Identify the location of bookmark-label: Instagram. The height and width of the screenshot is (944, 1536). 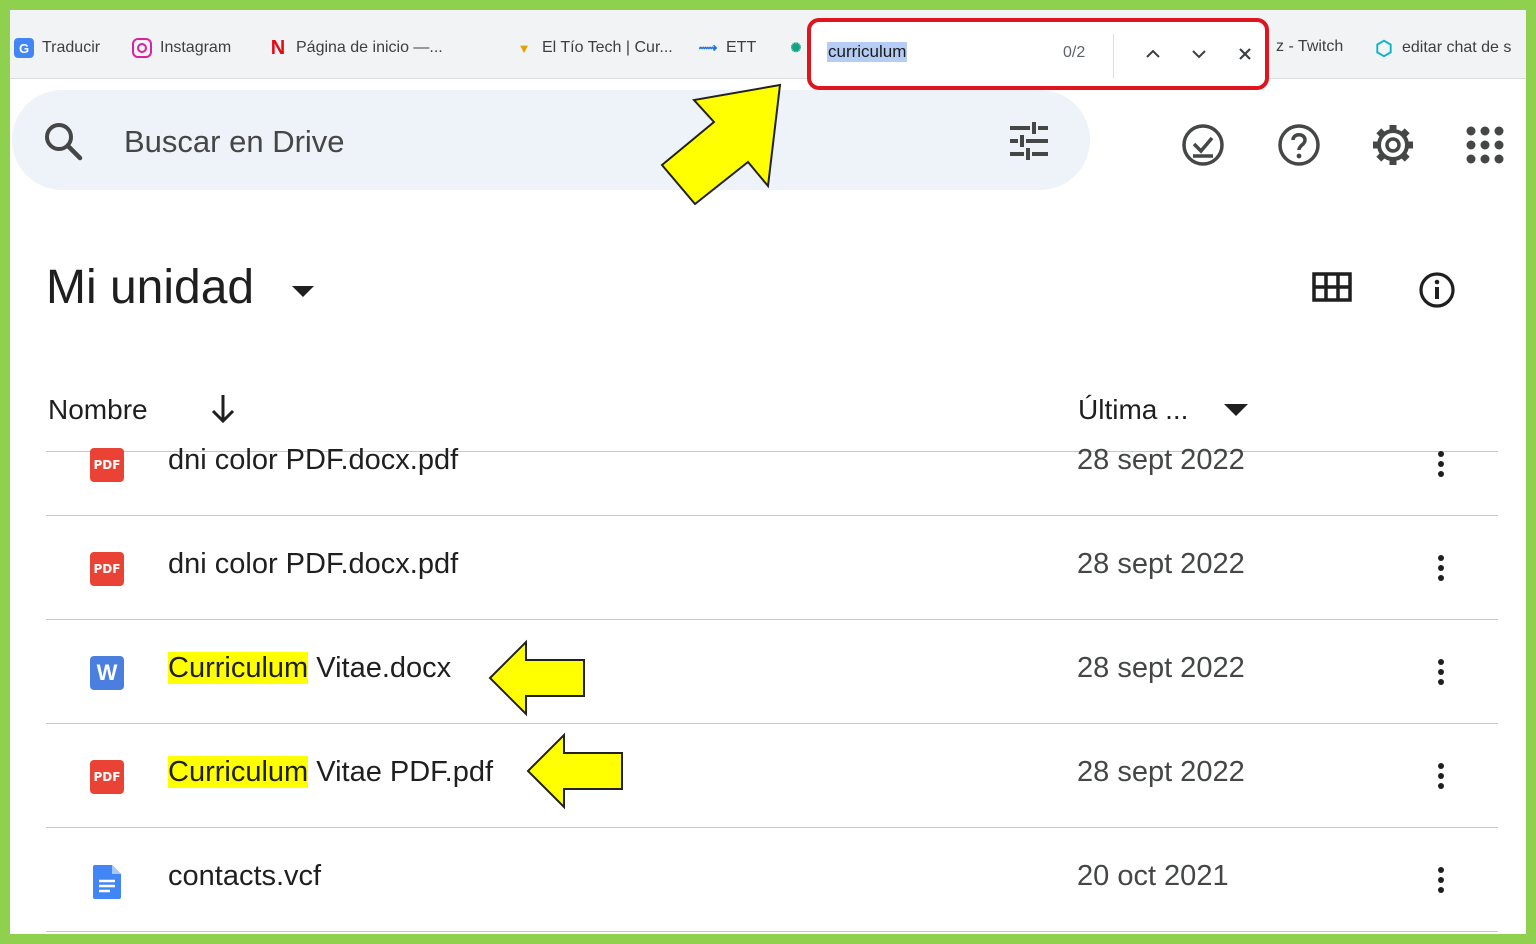
(196, 47).